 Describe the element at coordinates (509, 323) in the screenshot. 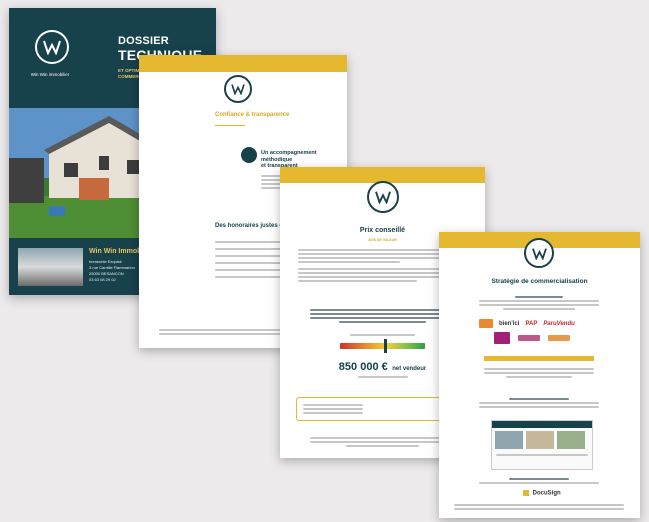

I see `portal-logo-bienici: bien'ici` at that location.